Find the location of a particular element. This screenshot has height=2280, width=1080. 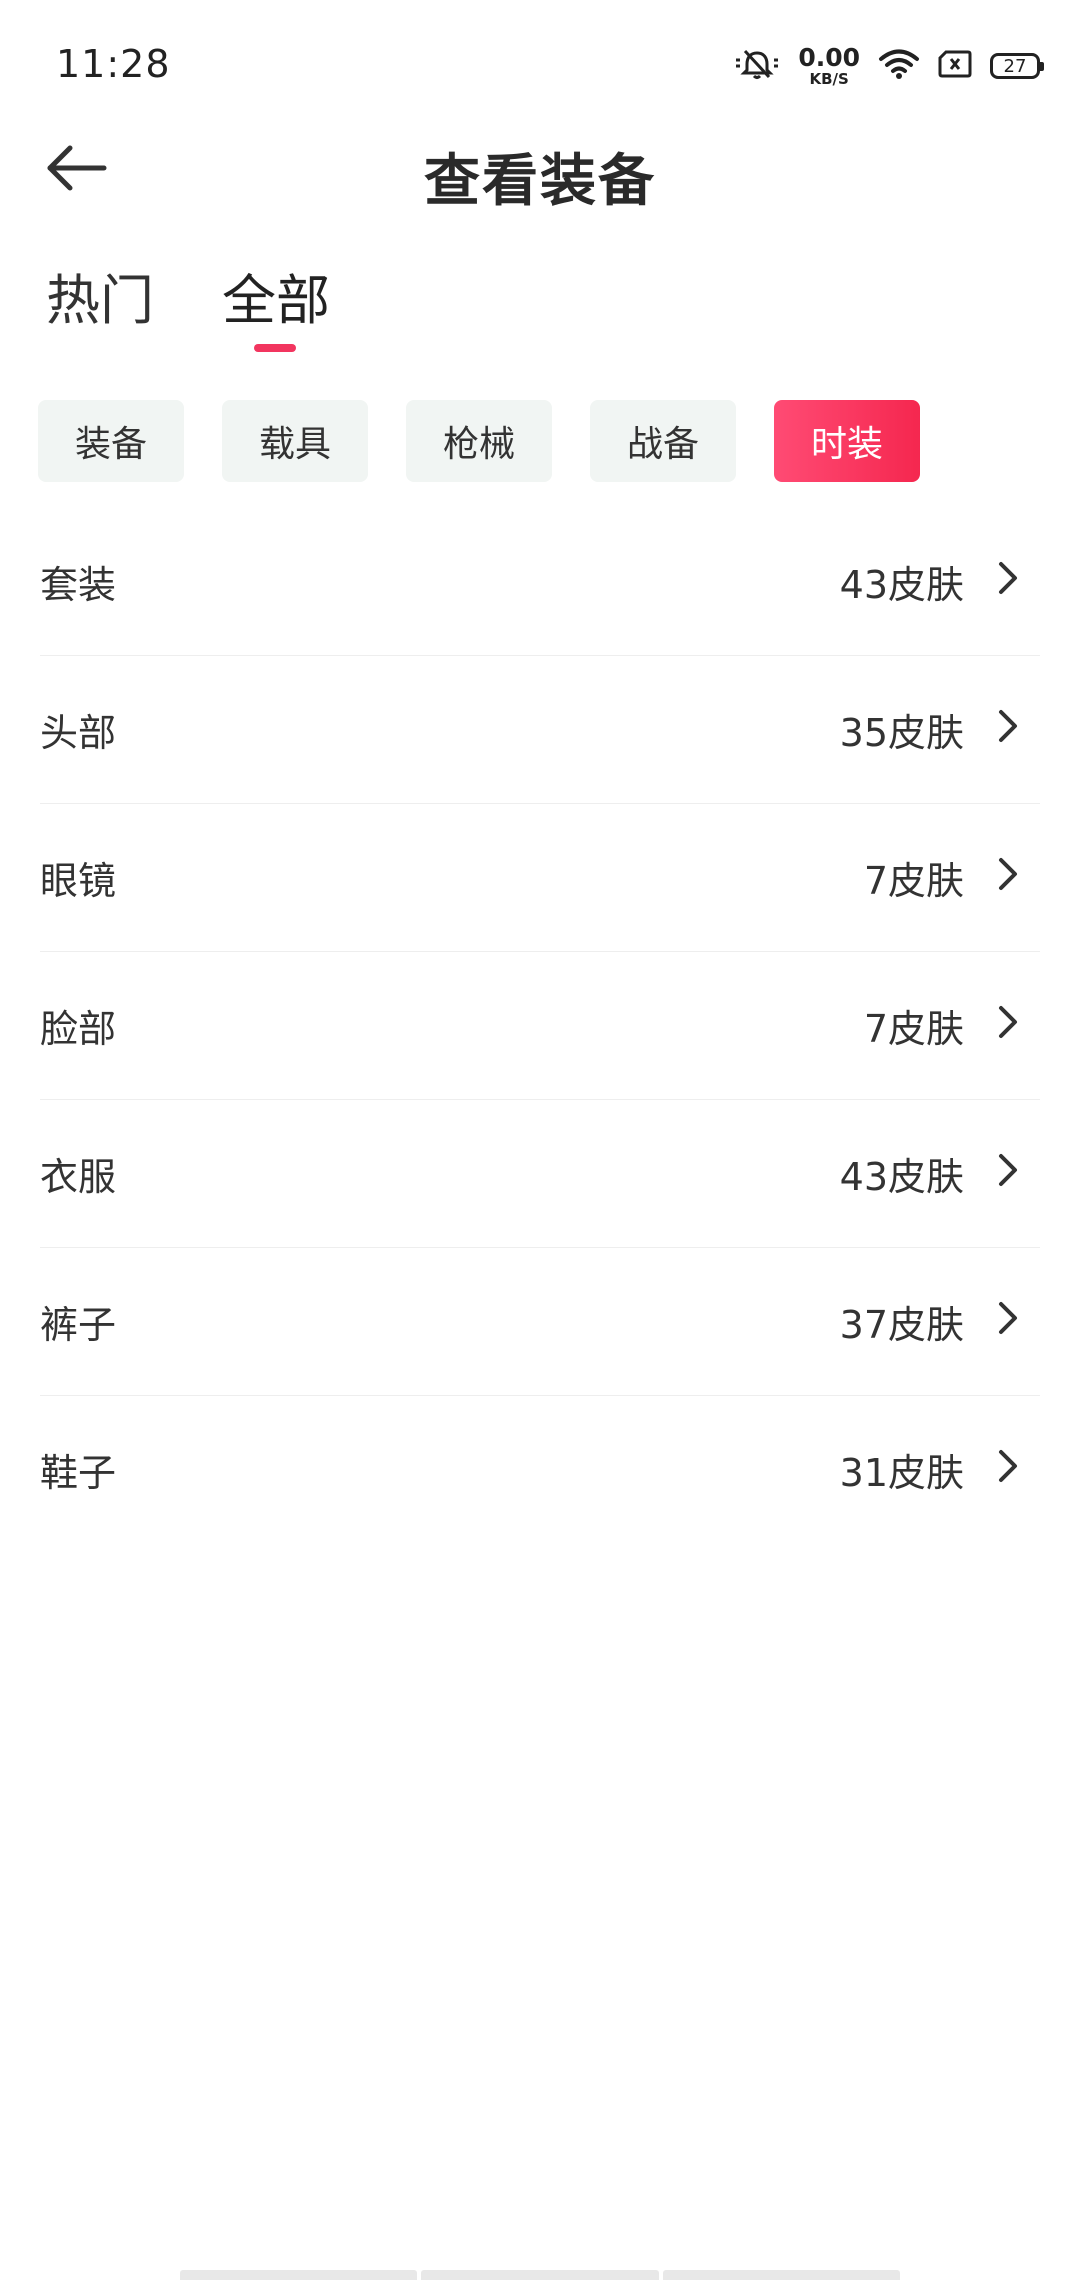

tab-all: 全部 is located at coordinates (276, 295).